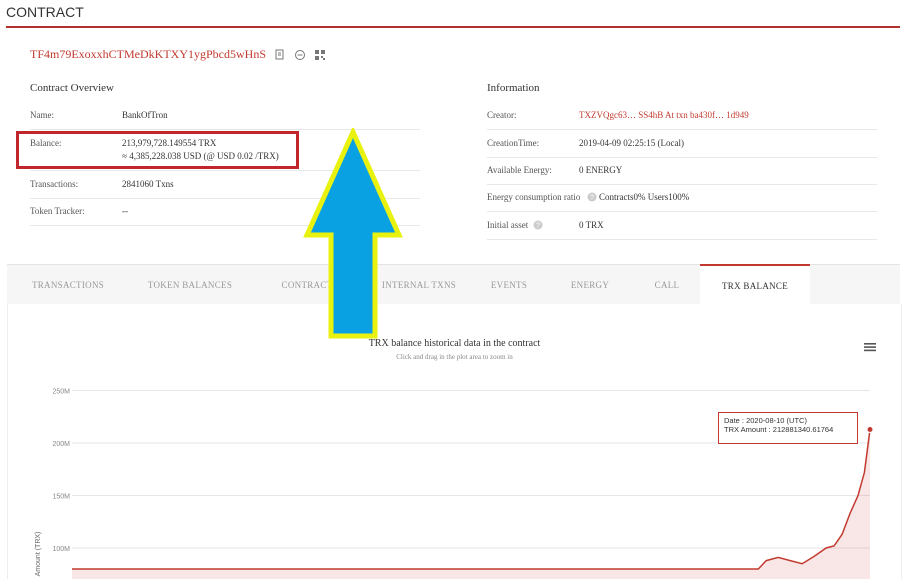  I want to click on information-title: Information, so click(513, 88).